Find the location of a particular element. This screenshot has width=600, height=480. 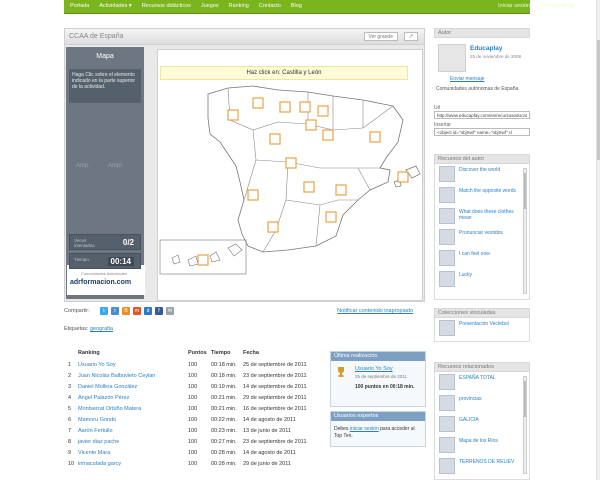

adrformacion-logo: Comunidades Actividades adrformacion.com is located at coordinates (106, 280).